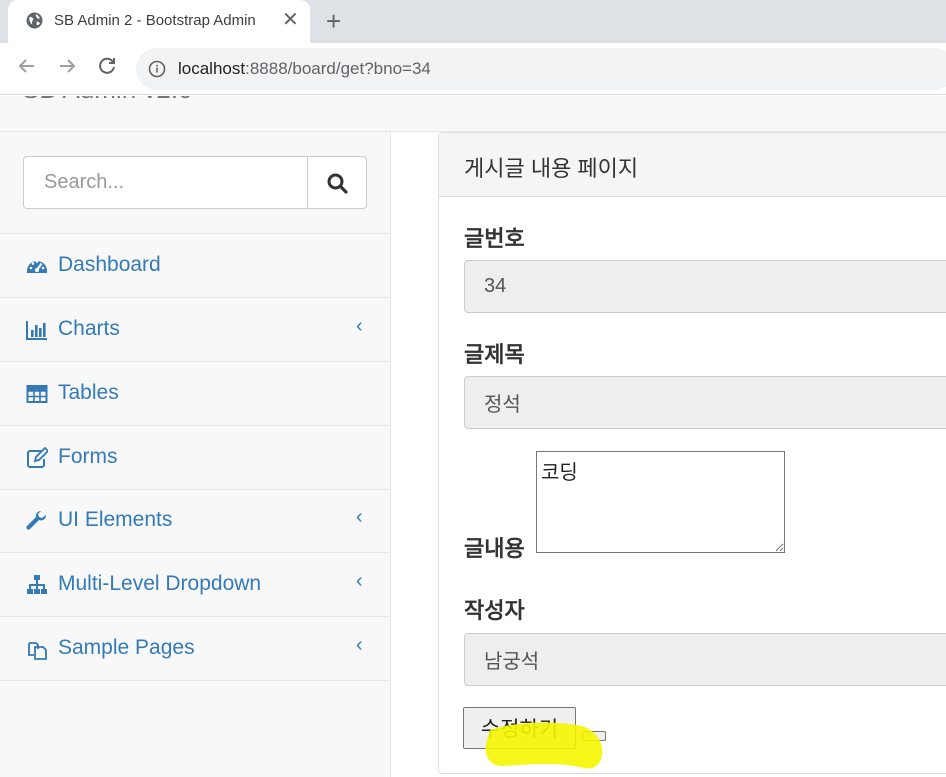  What do you see at coordinates (89, 328) in the screenshot?
I see `sidebar-item-label: Charts` at bounding box center [89, 328].